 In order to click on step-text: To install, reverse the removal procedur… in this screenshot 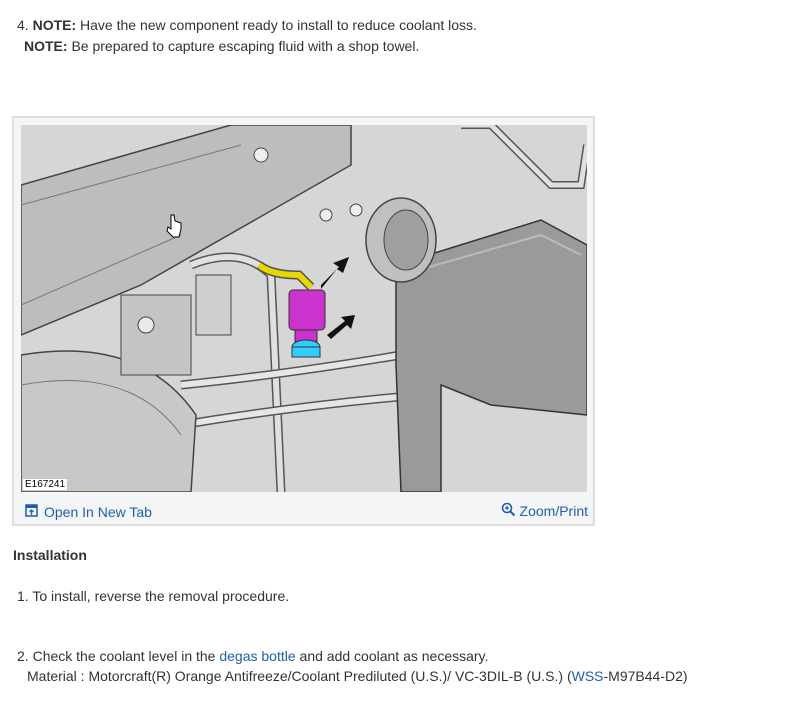, I will do `click(161, 596)`.